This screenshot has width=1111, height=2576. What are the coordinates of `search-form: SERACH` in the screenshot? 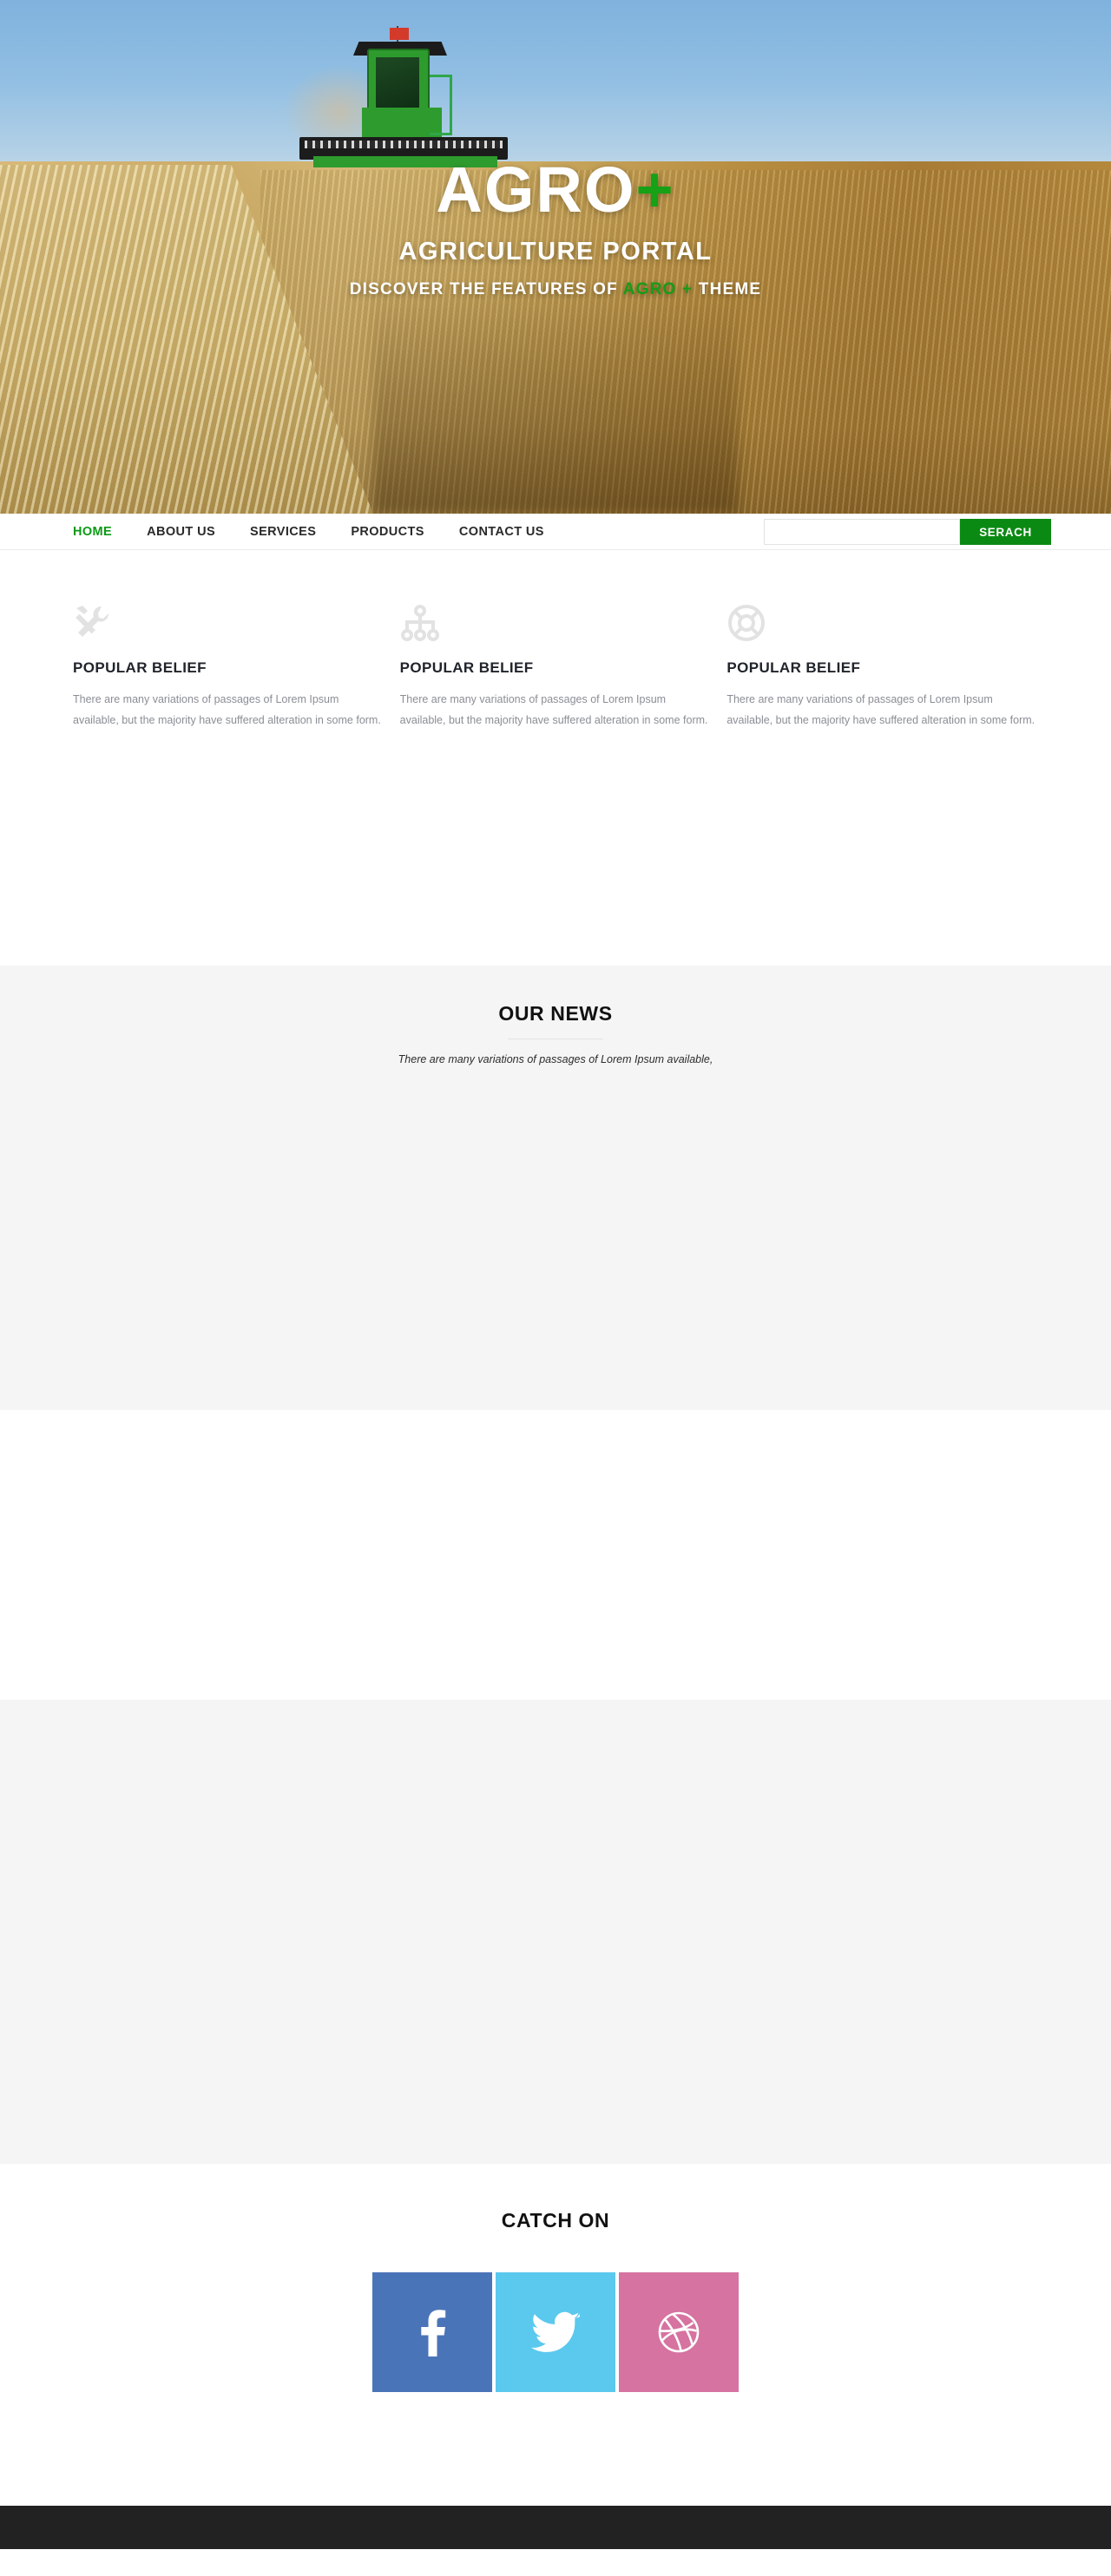 It's located at (908, 532).